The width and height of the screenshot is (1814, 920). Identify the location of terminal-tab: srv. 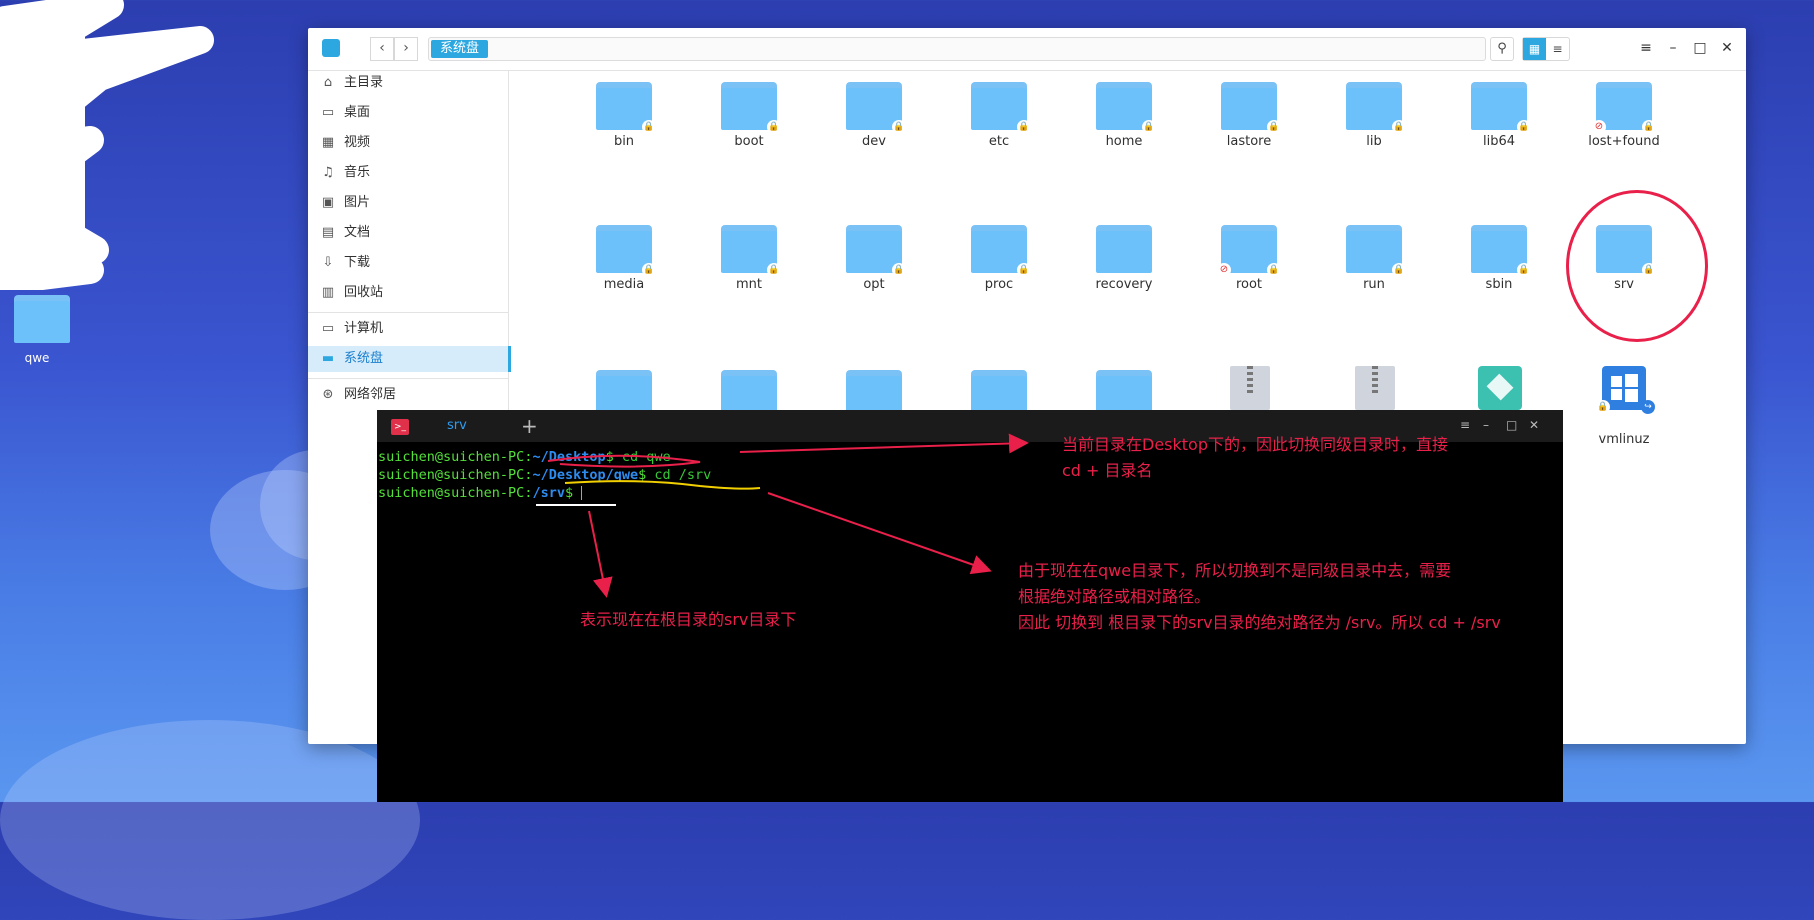
(457, 425).